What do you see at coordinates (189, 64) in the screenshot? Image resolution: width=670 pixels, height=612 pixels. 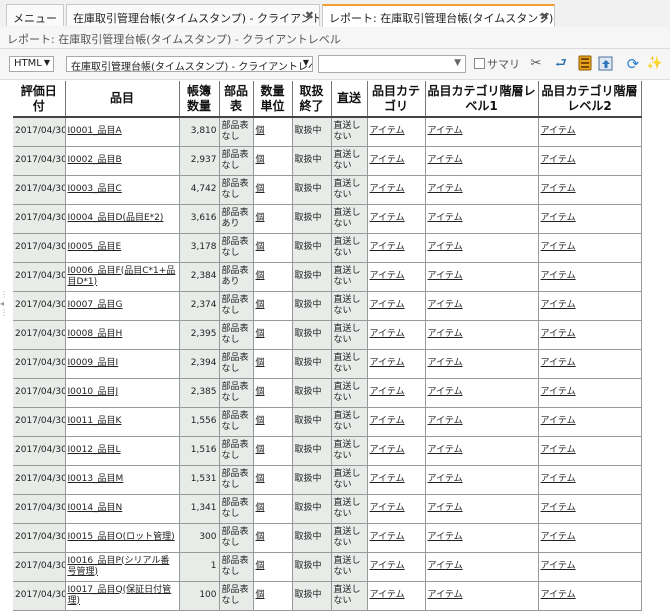 I see `report-select: 在庫取引管理台帳(タイムスタンプ) - クライアントレベル ▼` at bounding box center [189, 64].